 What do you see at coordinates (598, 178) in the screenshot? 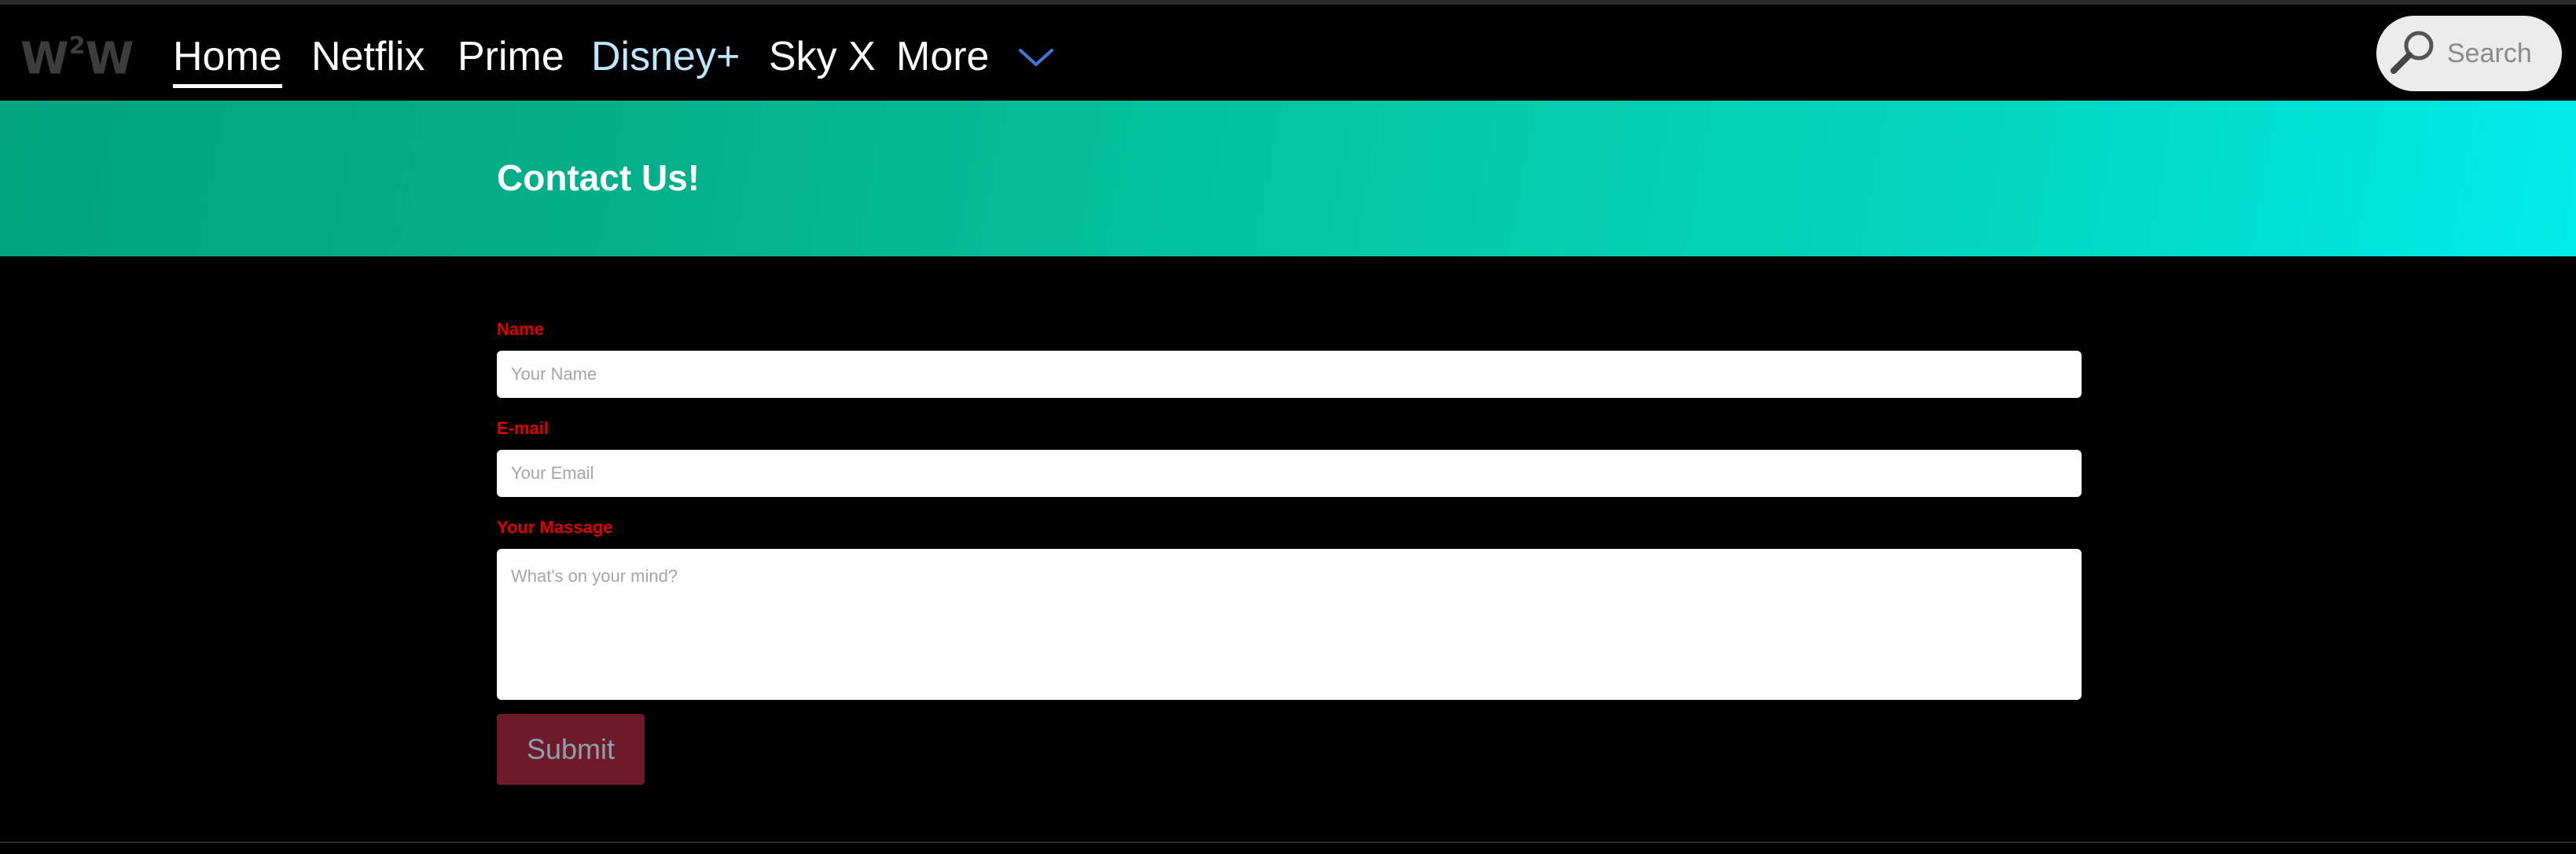
I see `page-title: Contact Us!` at bounding box center [598, 178].